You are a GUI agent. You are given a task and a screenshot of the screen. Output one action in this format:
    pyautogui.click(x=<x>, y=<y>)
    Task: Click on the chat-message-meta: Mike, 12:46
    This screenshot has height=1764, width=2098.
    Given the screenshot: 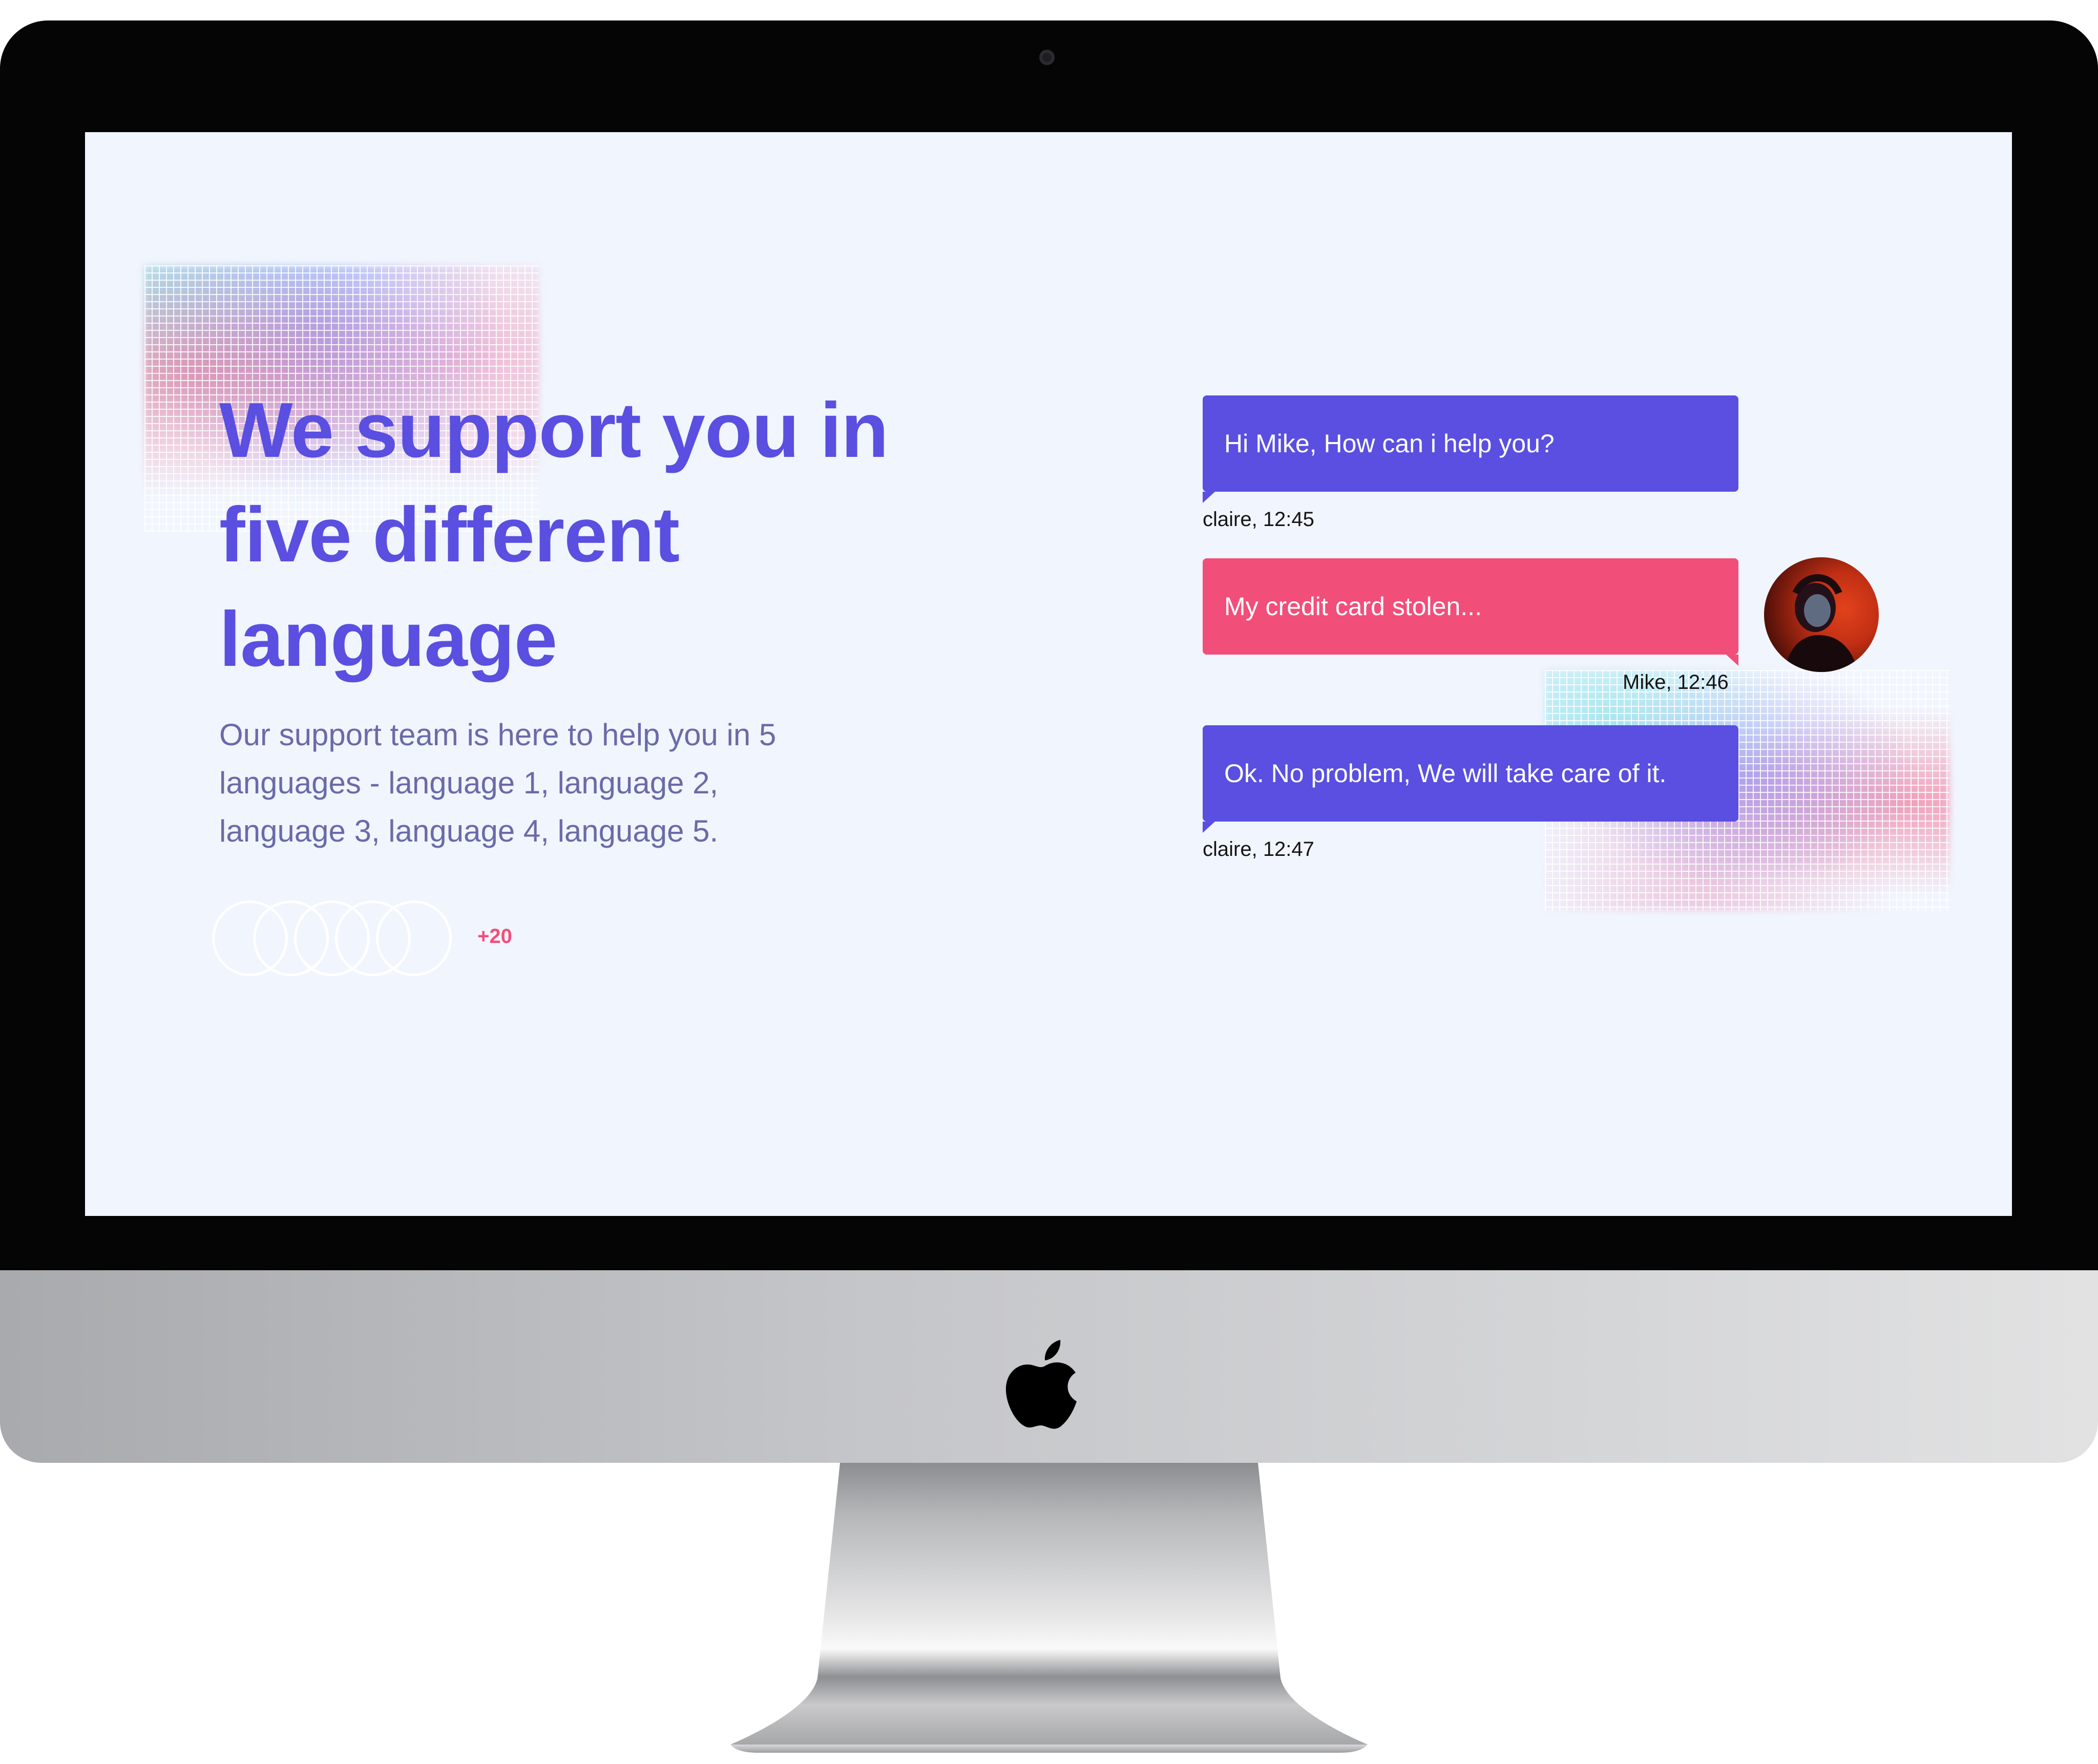 What is the action you would take?
    pyautogui.click(x=1676, y=682)
    